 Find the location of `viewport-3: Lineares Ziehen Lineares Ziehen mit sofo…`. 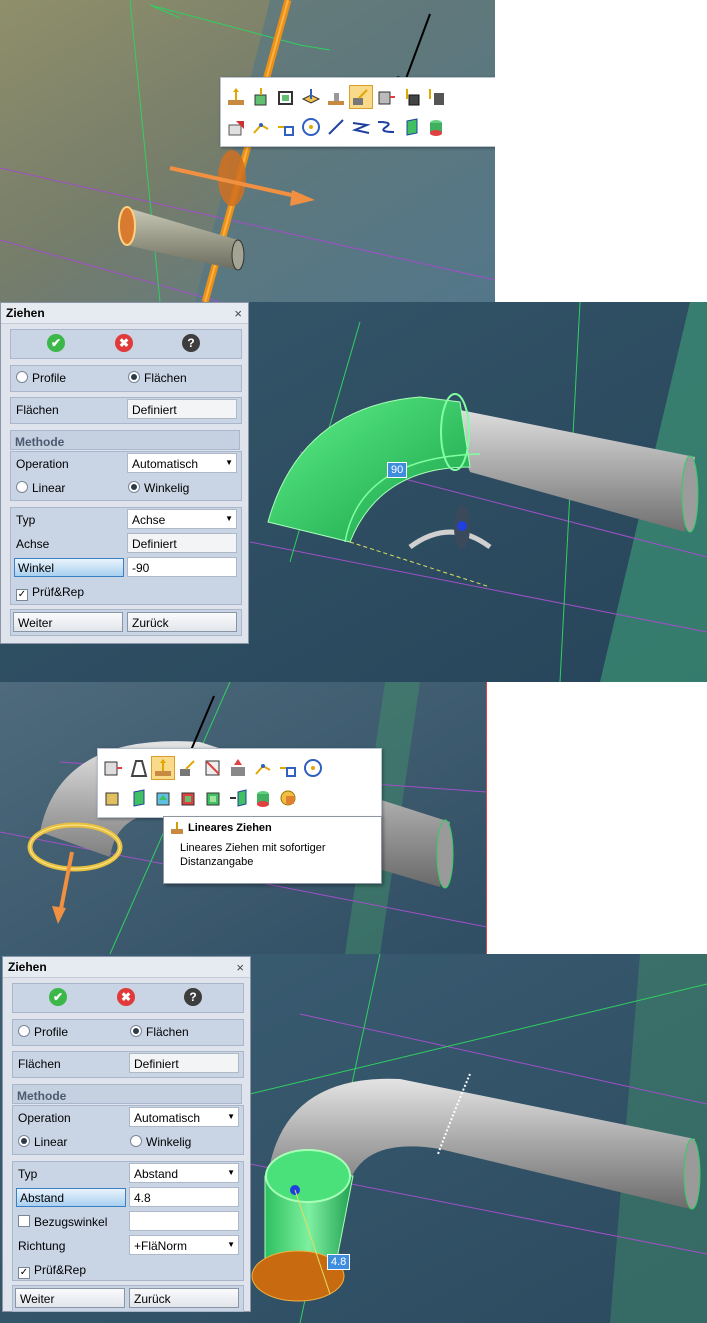

viewport-3: Lineares Ziehen Lineares Ziehen mit sofo… is located at coordinates (243, 818).